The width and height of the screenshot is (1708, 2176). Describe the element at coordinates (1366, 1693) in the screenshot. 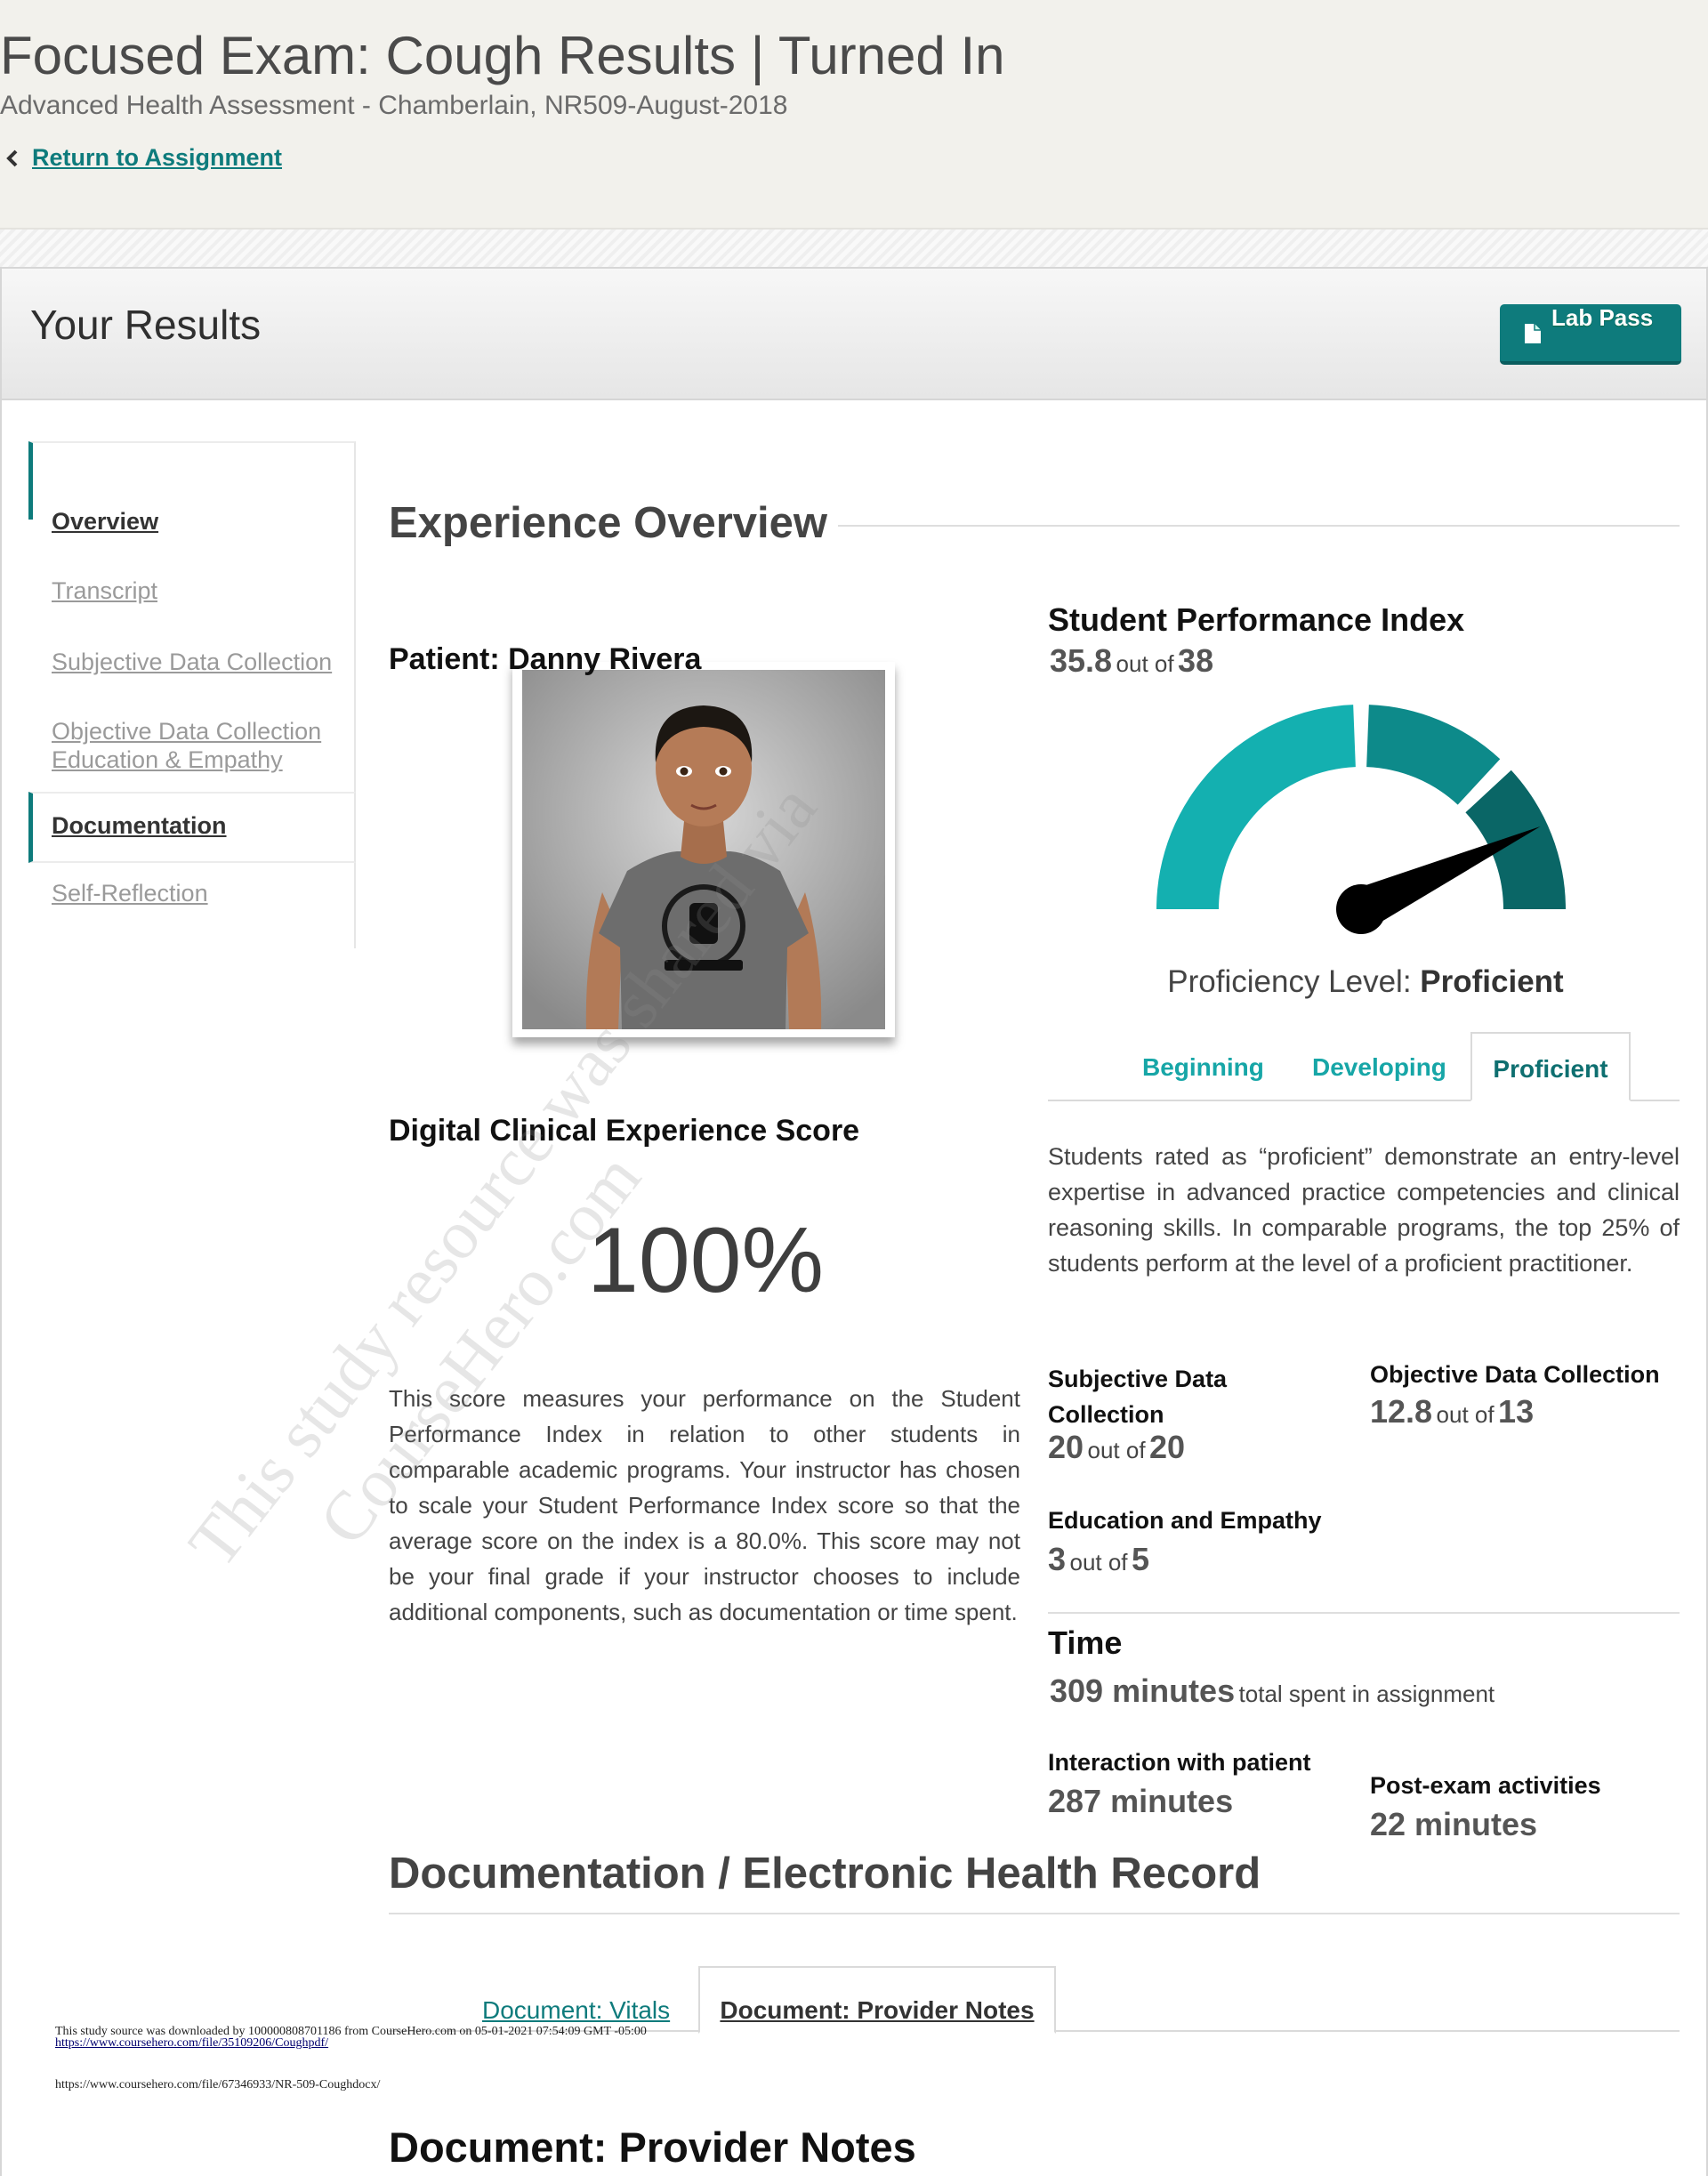

I see `time-total-suffix: total spent in assignment` at that location.